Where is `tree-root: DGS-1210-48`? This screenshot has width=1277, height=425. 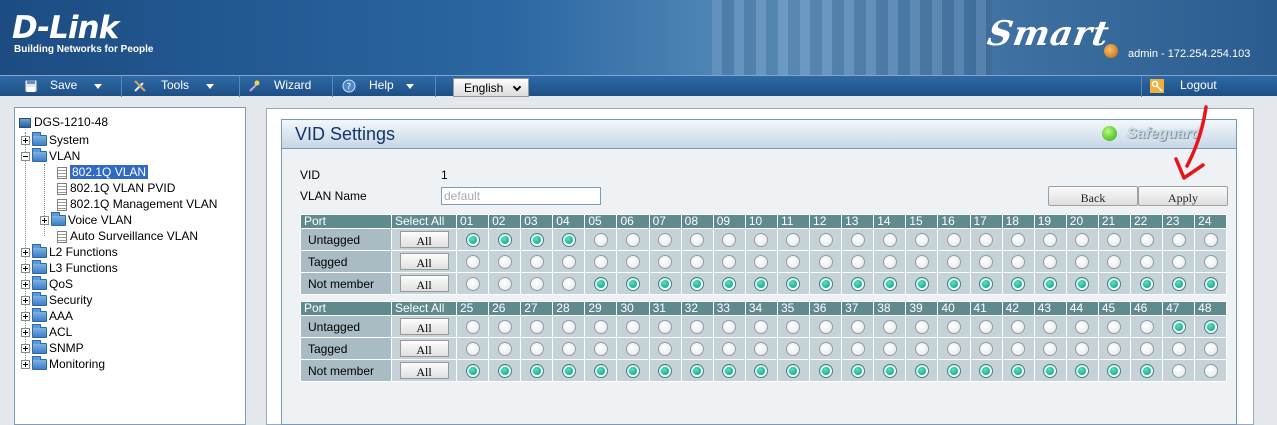 tree-root: DGS-1210-48 is located at coordinates (63, 122).